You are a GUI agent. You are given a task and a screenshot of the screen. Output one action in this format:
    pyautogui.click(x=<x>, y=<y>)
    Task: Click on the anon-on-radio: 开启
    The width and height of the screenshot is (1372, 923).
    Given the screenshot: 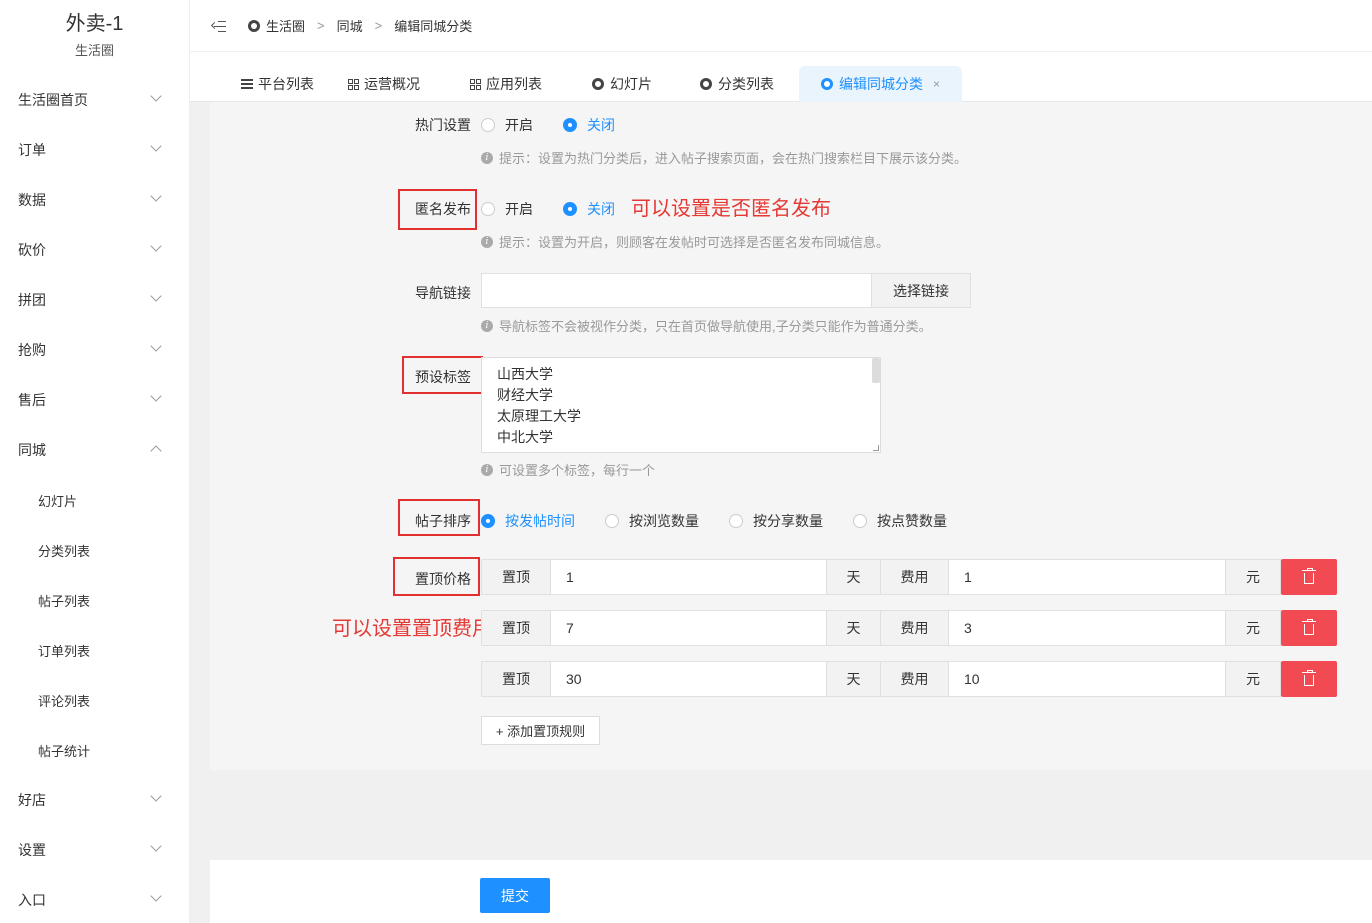 What is the action you would take?
    pyautogui.click(x=507, y=209)
    